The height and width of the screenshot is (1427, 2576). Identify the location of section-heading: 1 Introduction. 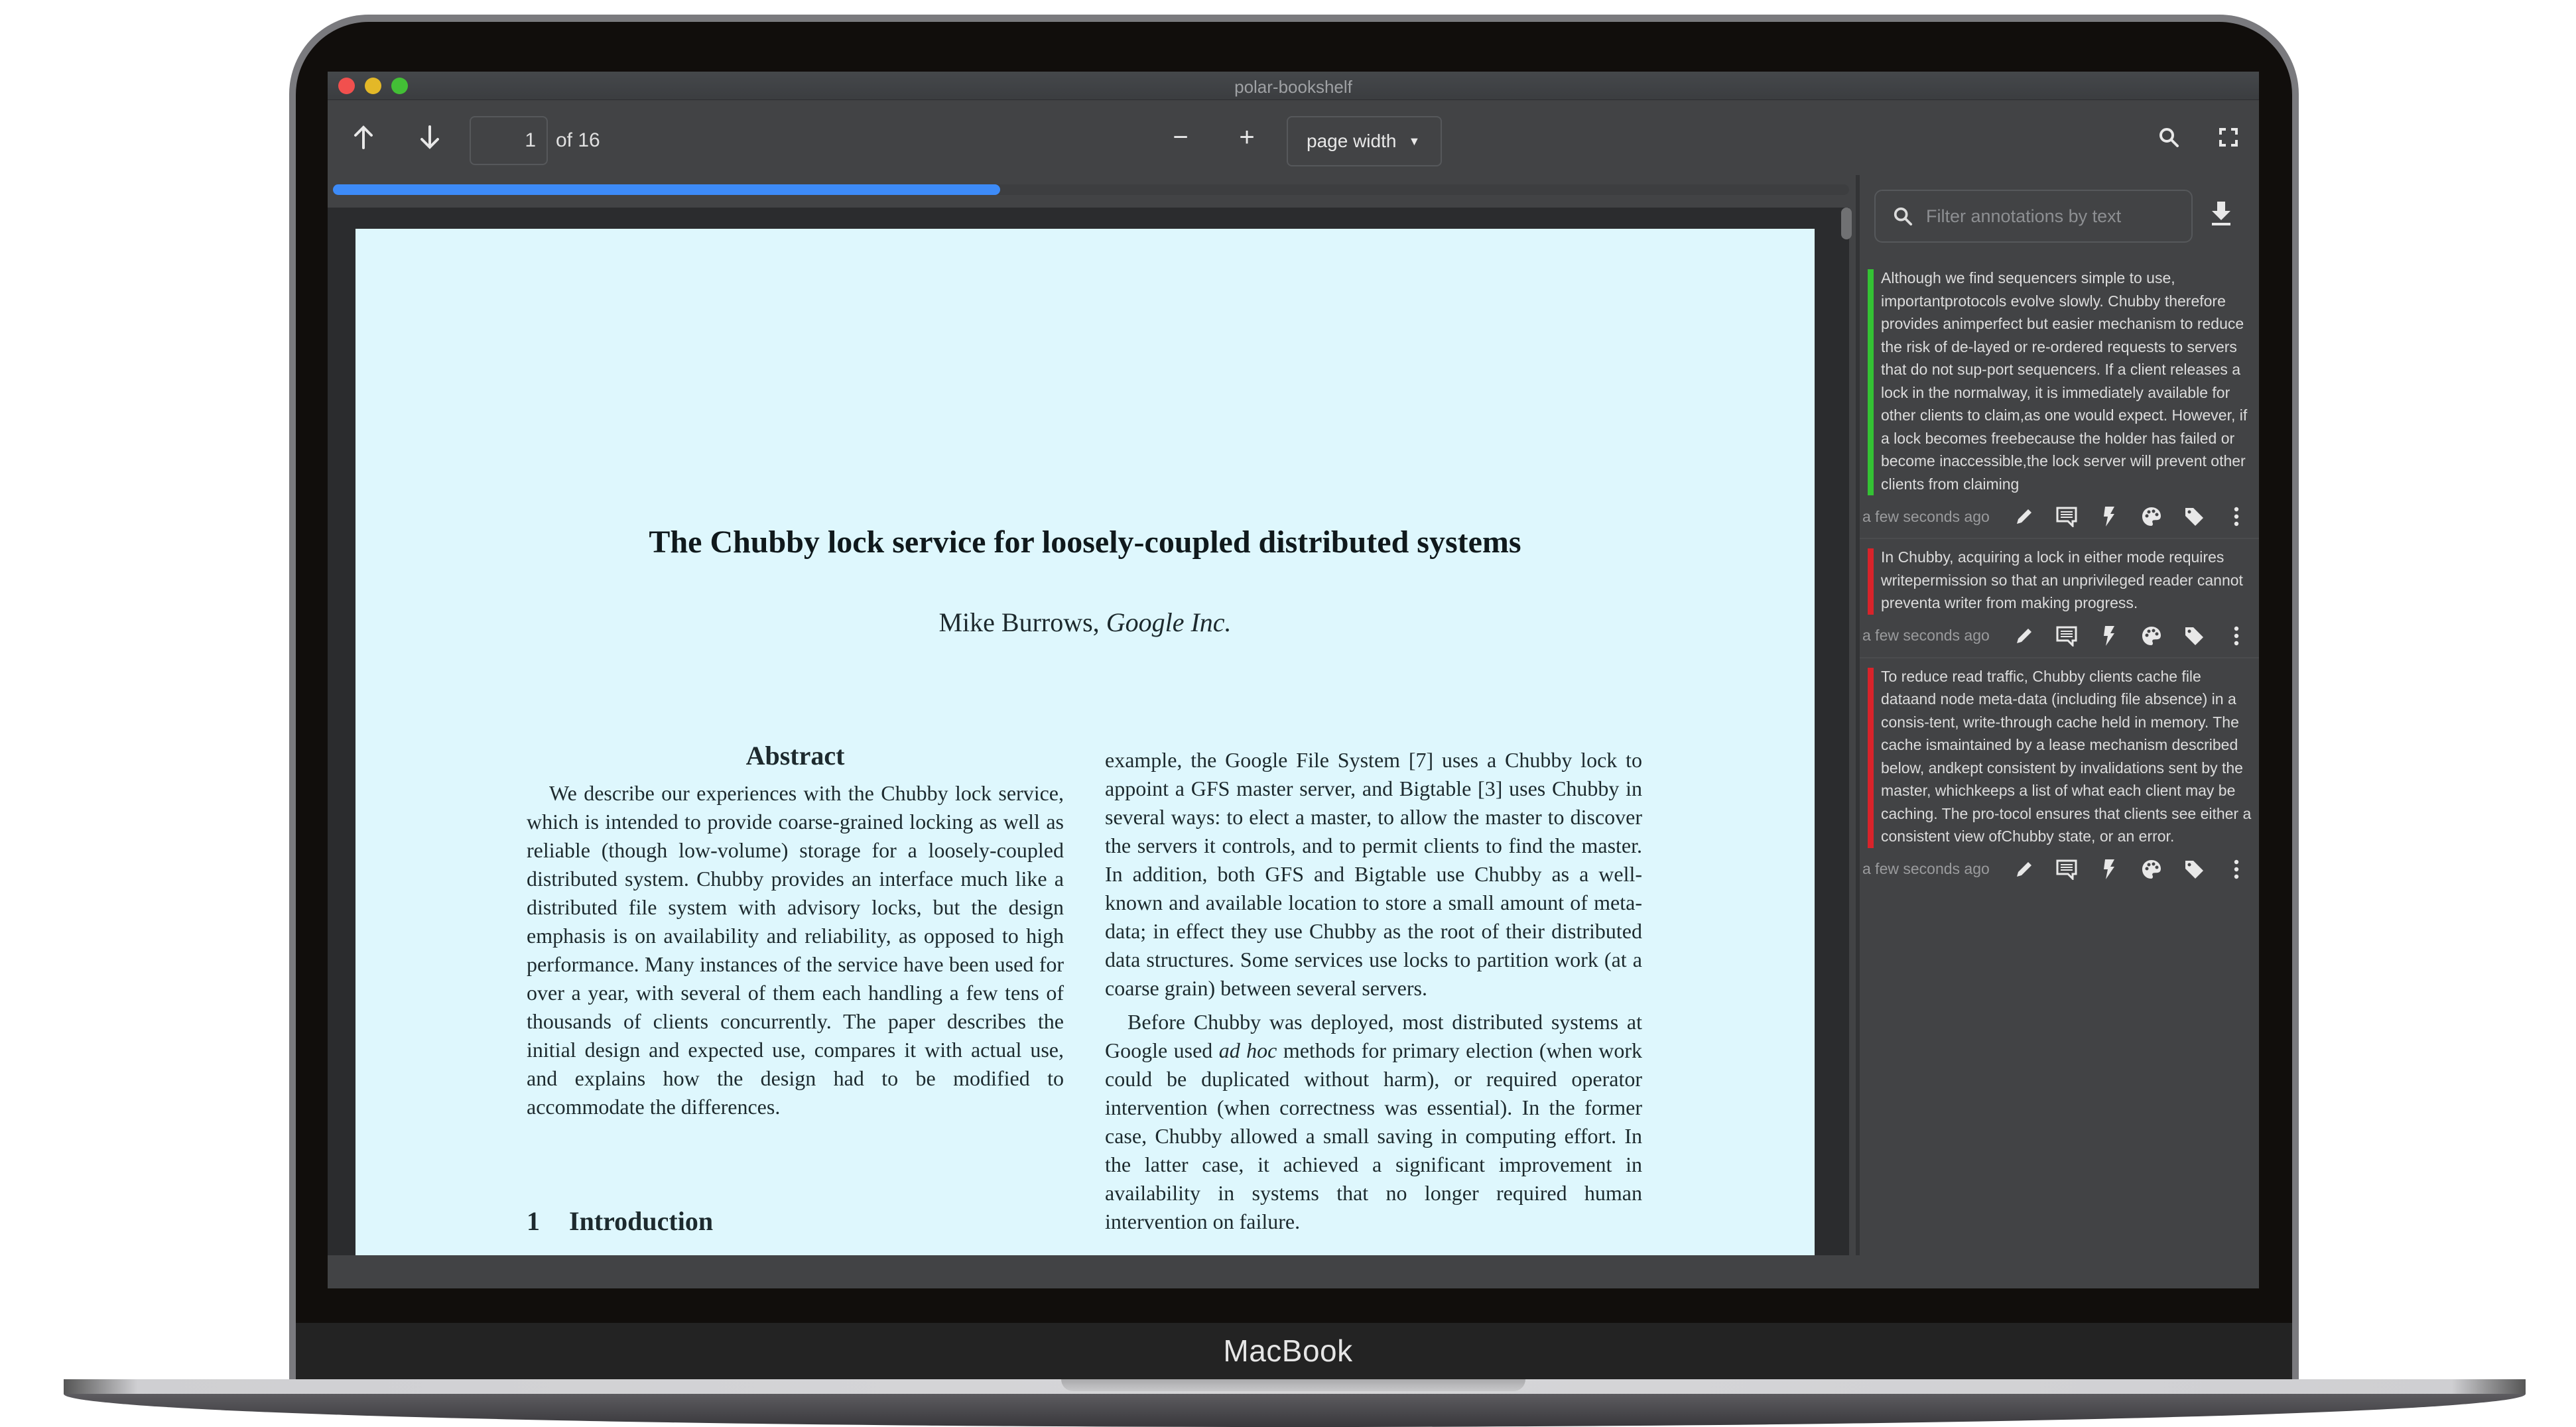
(620, 1221).